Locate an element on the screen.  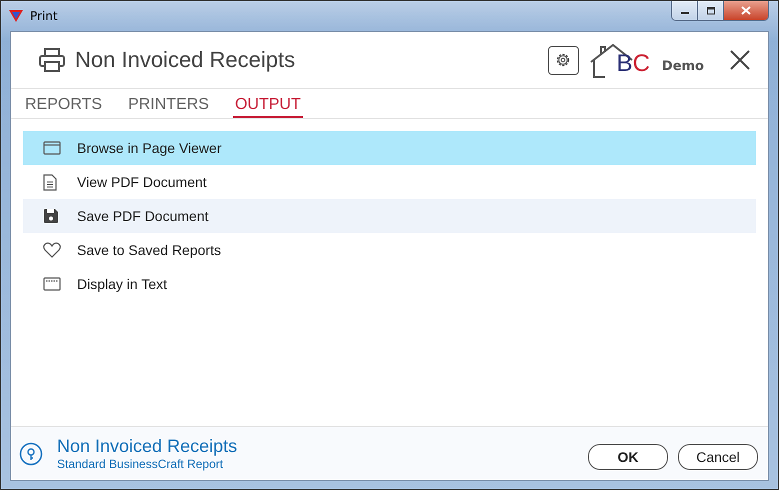
printer-icon is located at coordinates (52, 60).